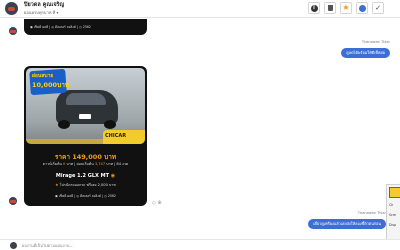 This screenshot has height=250, width=400. What do you see at coordinates (117, 164) in the screenshot?
I see `terms-text-end: บาท | 84 งวด` at bounding box center [117, 164].